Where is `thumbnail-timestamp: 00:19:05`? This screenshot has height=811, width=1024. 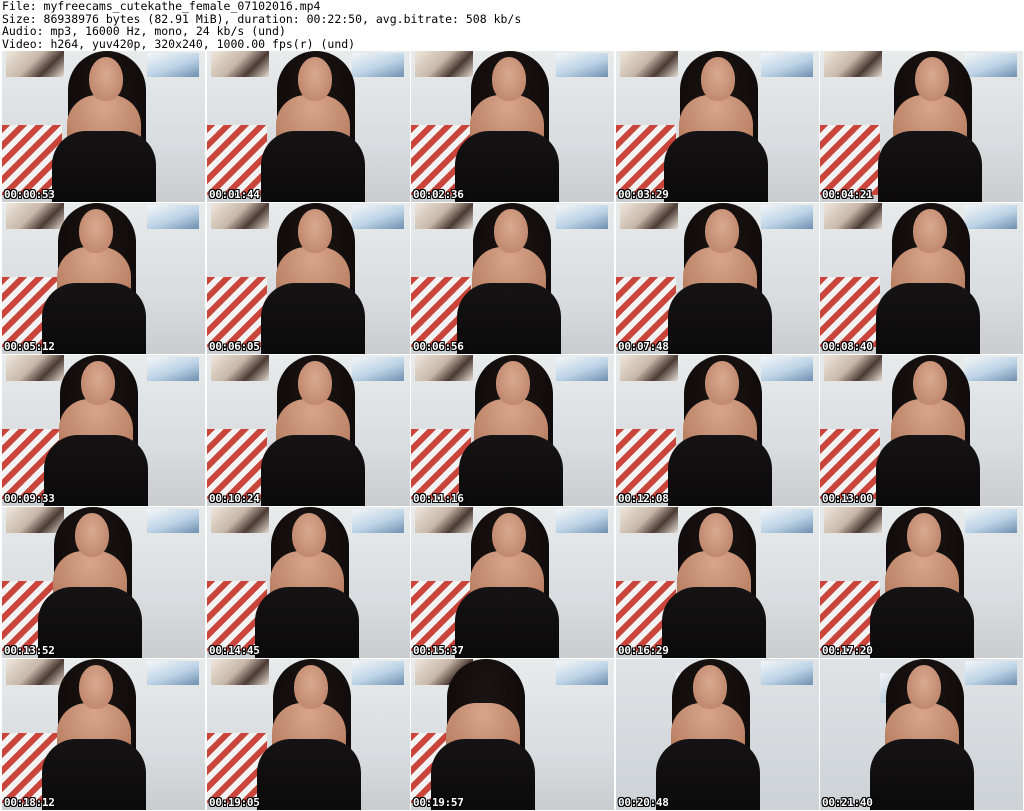 thumbnail-timestamp: 00:19:05 is located at coordinates (234, 802).